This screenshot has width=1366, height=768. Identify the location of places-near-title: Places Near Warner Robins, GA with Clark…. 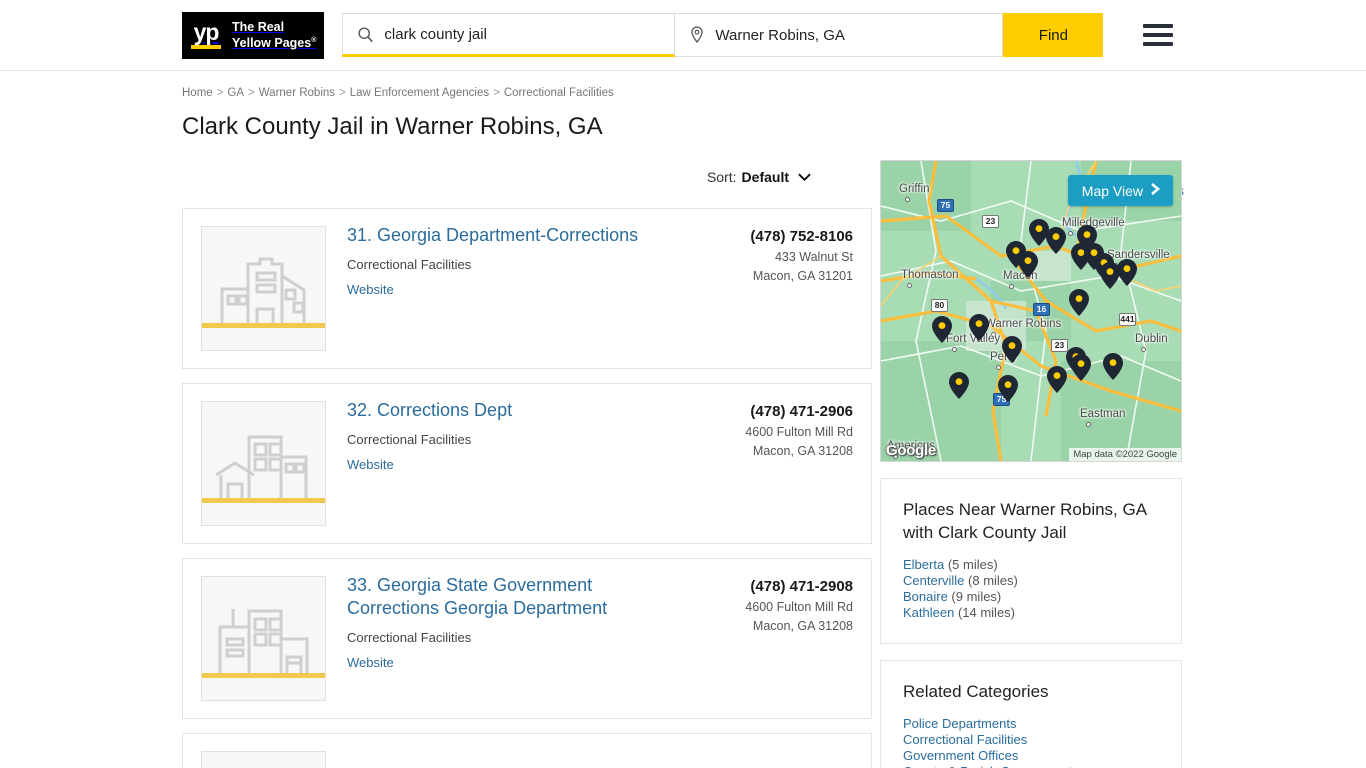
(1025, 521).